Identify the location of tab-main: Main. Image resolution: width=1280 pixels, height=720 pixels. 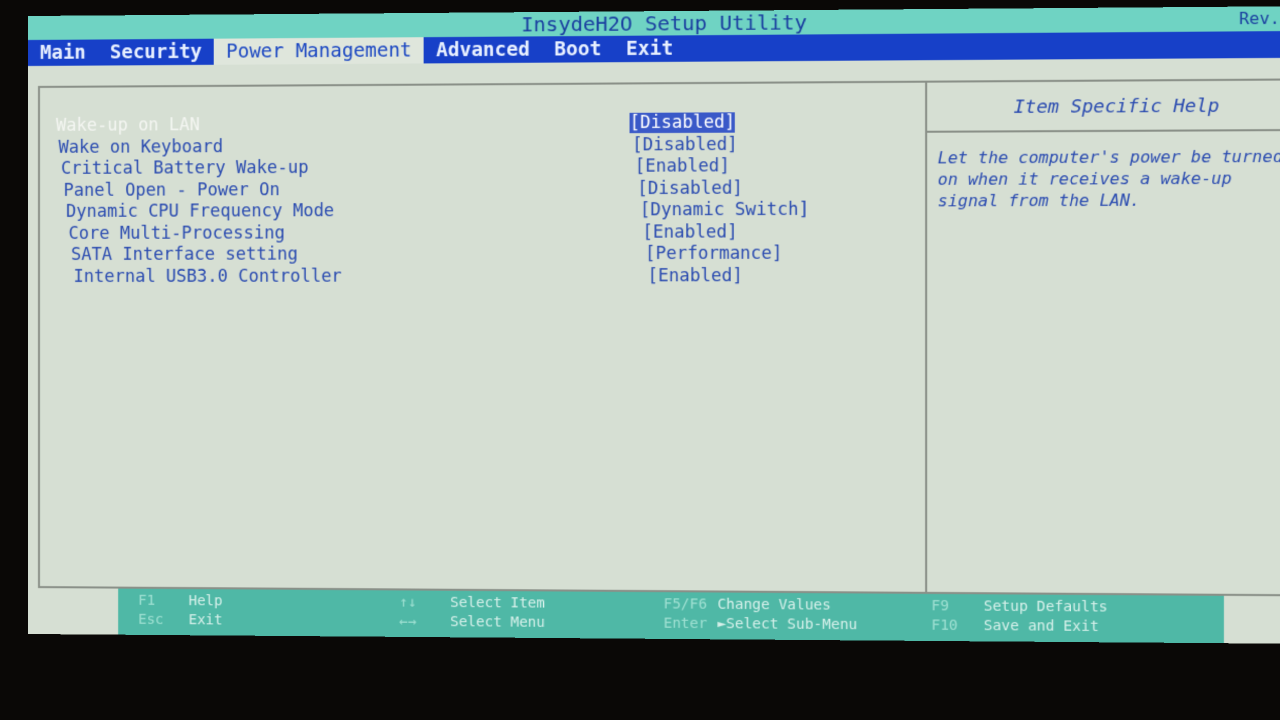
(63, 53).